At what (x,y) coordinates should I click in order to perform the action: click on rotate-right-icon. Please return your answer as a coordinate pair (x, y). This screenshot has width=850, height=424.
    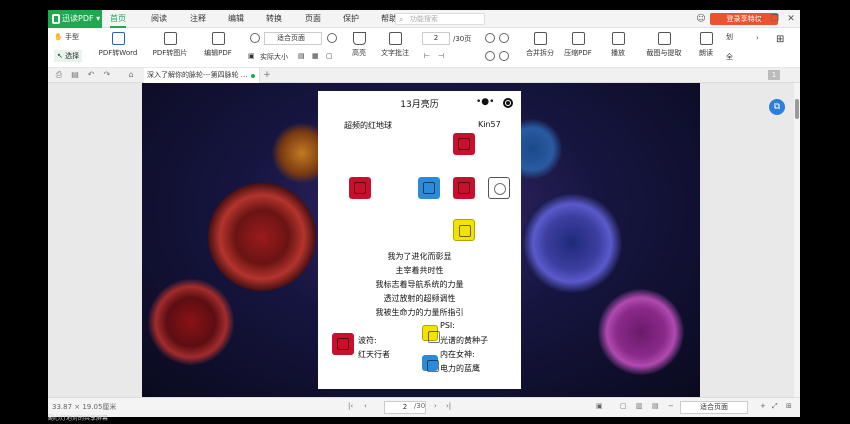
    Looking at the image, I should click on (504, 56).